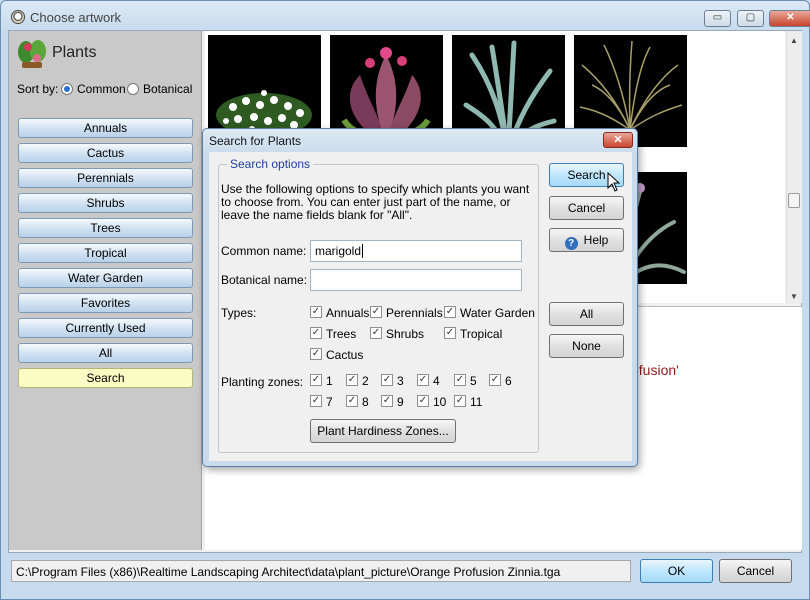 The image size is (810, 600). What do you see at coordinates (794, 296) in the screenshot?
I see `scroll-down-icon: ▼` at bounding box center [794, 296].